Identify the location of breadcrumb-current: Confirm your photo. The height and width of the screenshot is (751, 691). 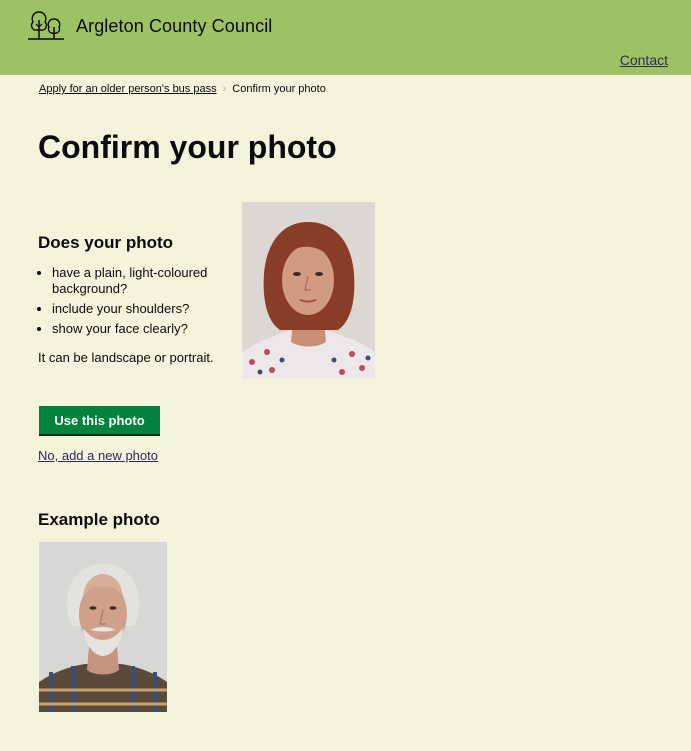
(279, 89).